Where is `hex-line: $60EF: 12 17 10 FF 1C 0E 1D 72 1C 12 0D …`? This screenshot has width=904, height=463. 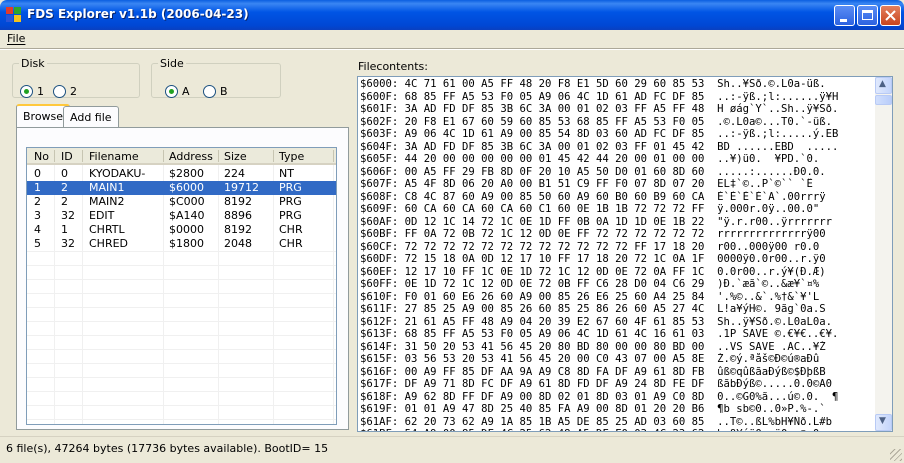
hex-line: $60EF: 12 17 10 FF 1C 0E 1D 72 1C 12 0D … is located at coordinates (593, 271).